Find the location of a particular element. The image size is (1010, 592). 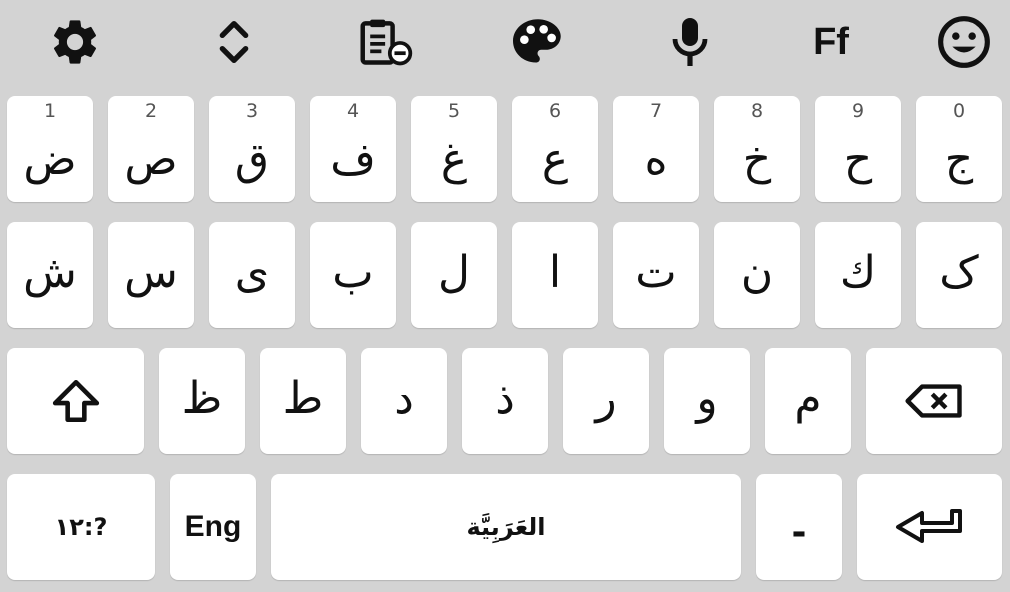

key-number-hint: 1 is located at coordinates (50, 111).